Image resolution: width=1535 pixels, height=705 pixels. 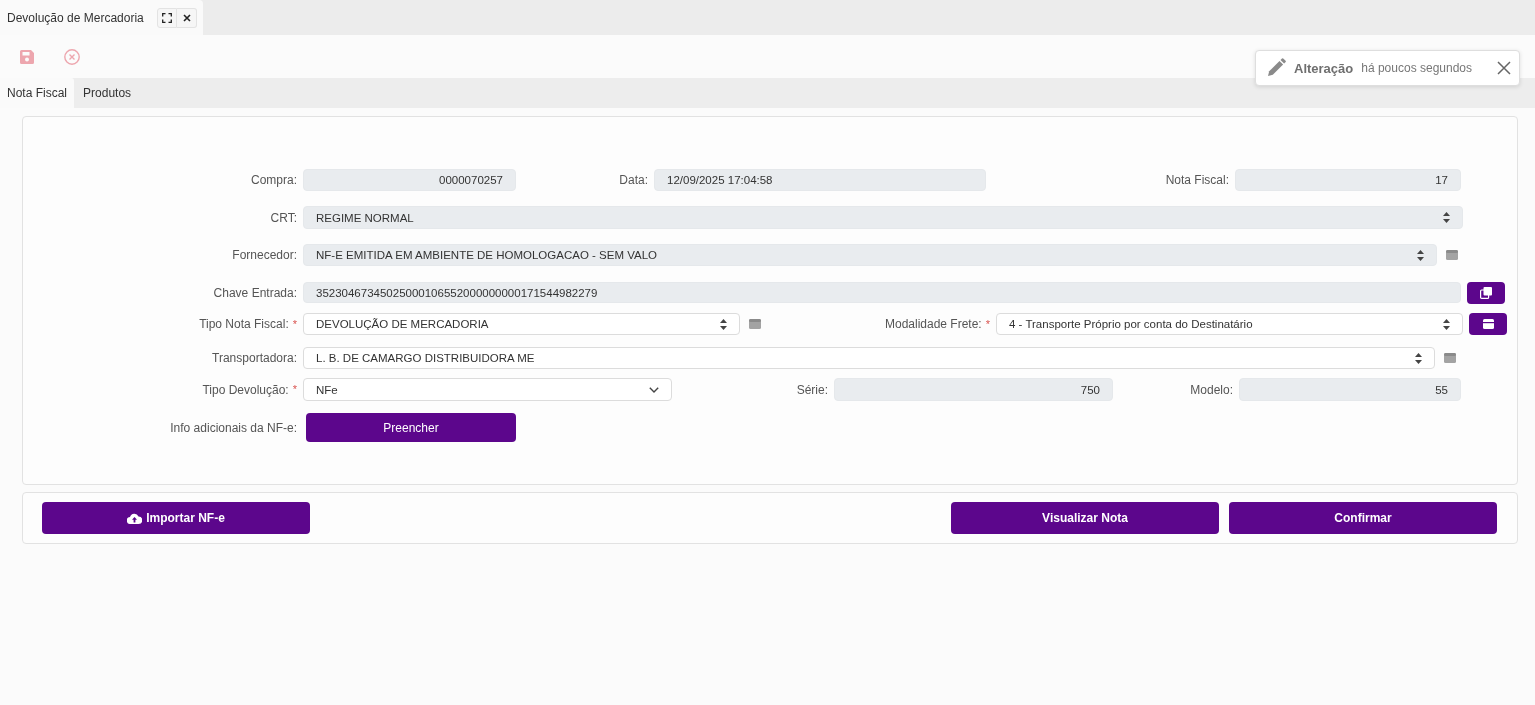 I want to click on copy-button, so click(x=1486, y=292).